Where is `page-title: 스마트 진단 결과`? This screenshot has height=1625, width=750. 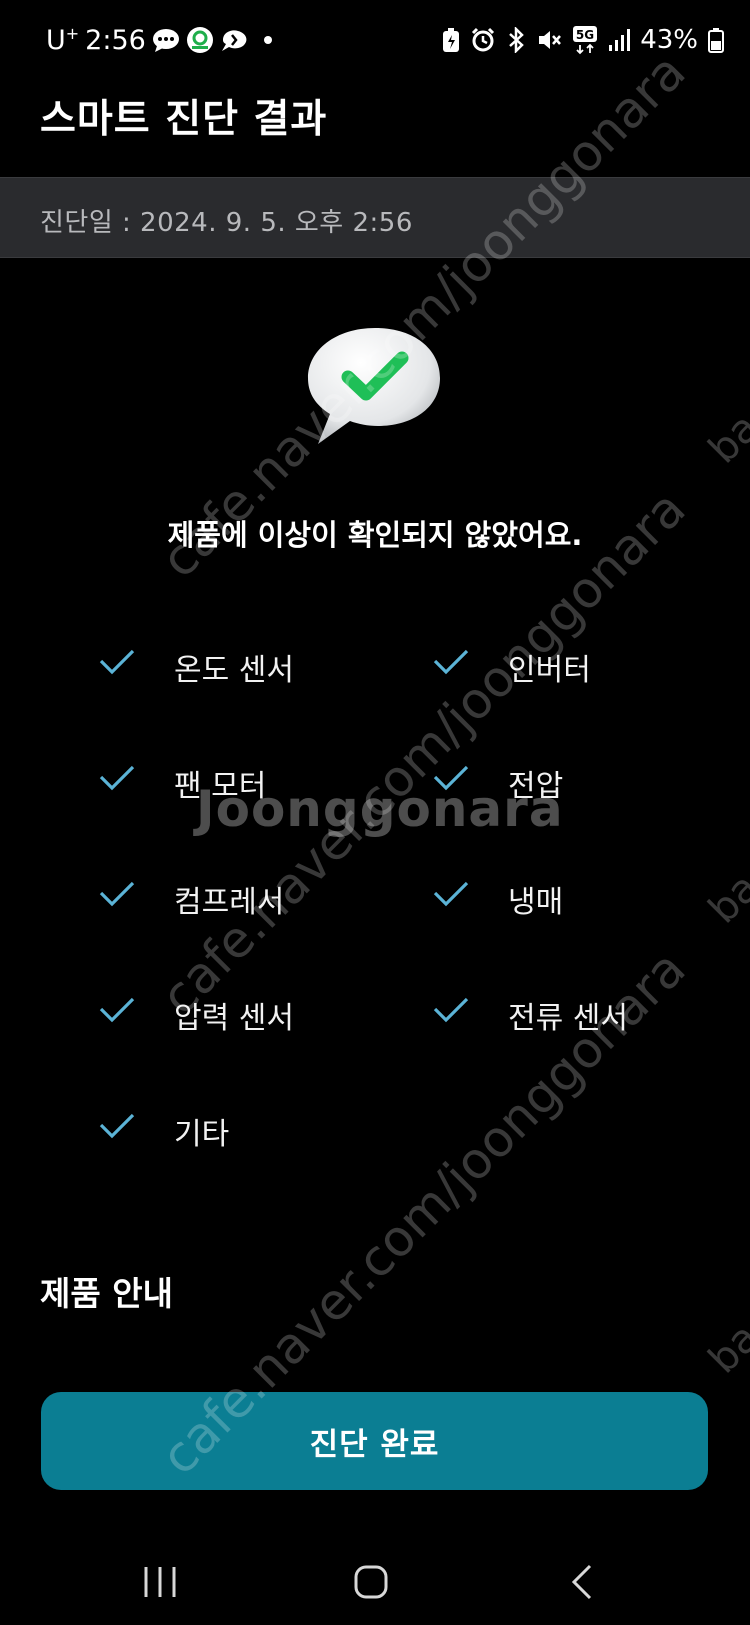 page-title: 스마트 진단 결과 is located at coordinates (184, 119).